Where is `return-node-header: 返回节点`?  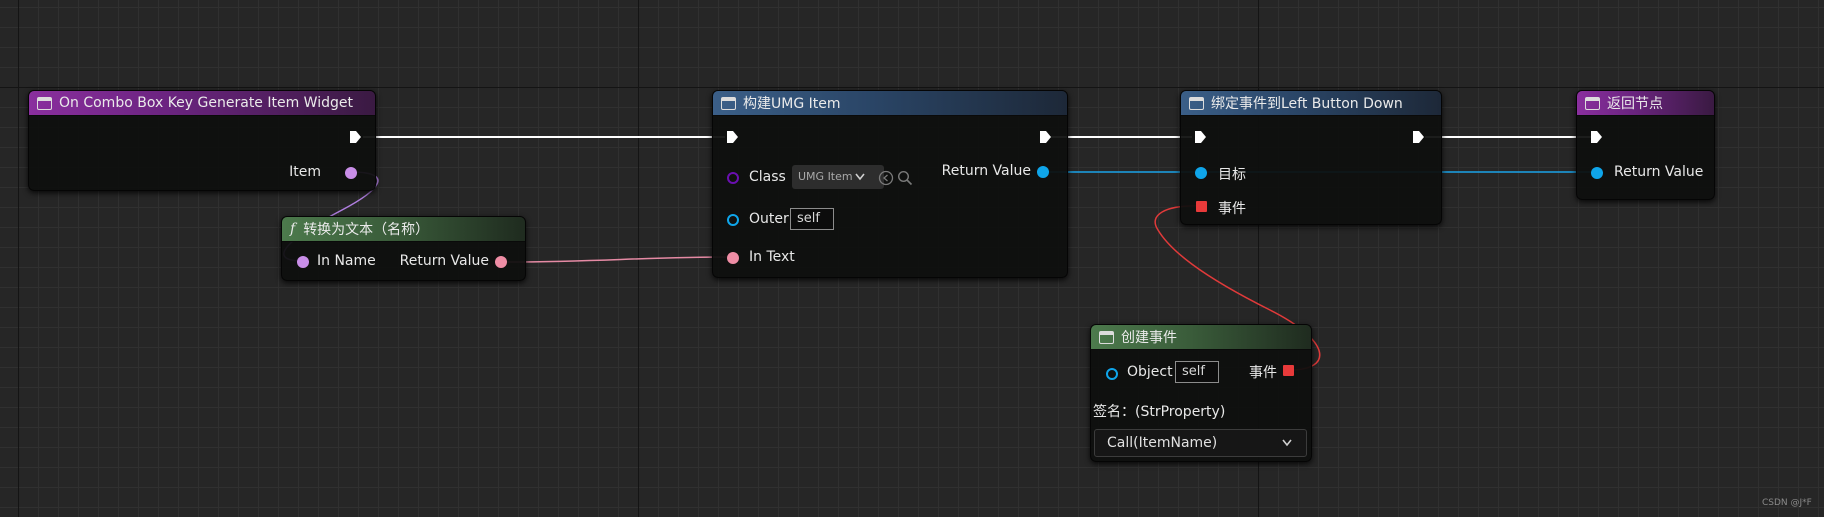 return-node-header: 返回节点 is located at coordinates (1645, 103).